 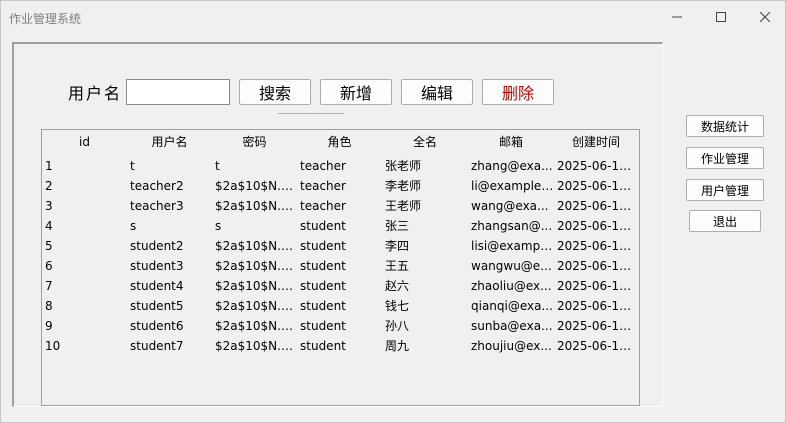 I want to click on cell-id: 4, so click(x=49, y=226).